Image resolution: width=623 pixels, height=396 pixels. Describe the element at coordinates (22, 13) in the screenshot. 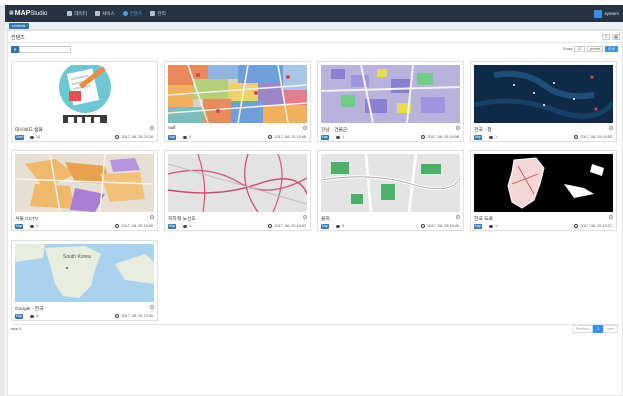

I see `logo-text: MAP` at that location.